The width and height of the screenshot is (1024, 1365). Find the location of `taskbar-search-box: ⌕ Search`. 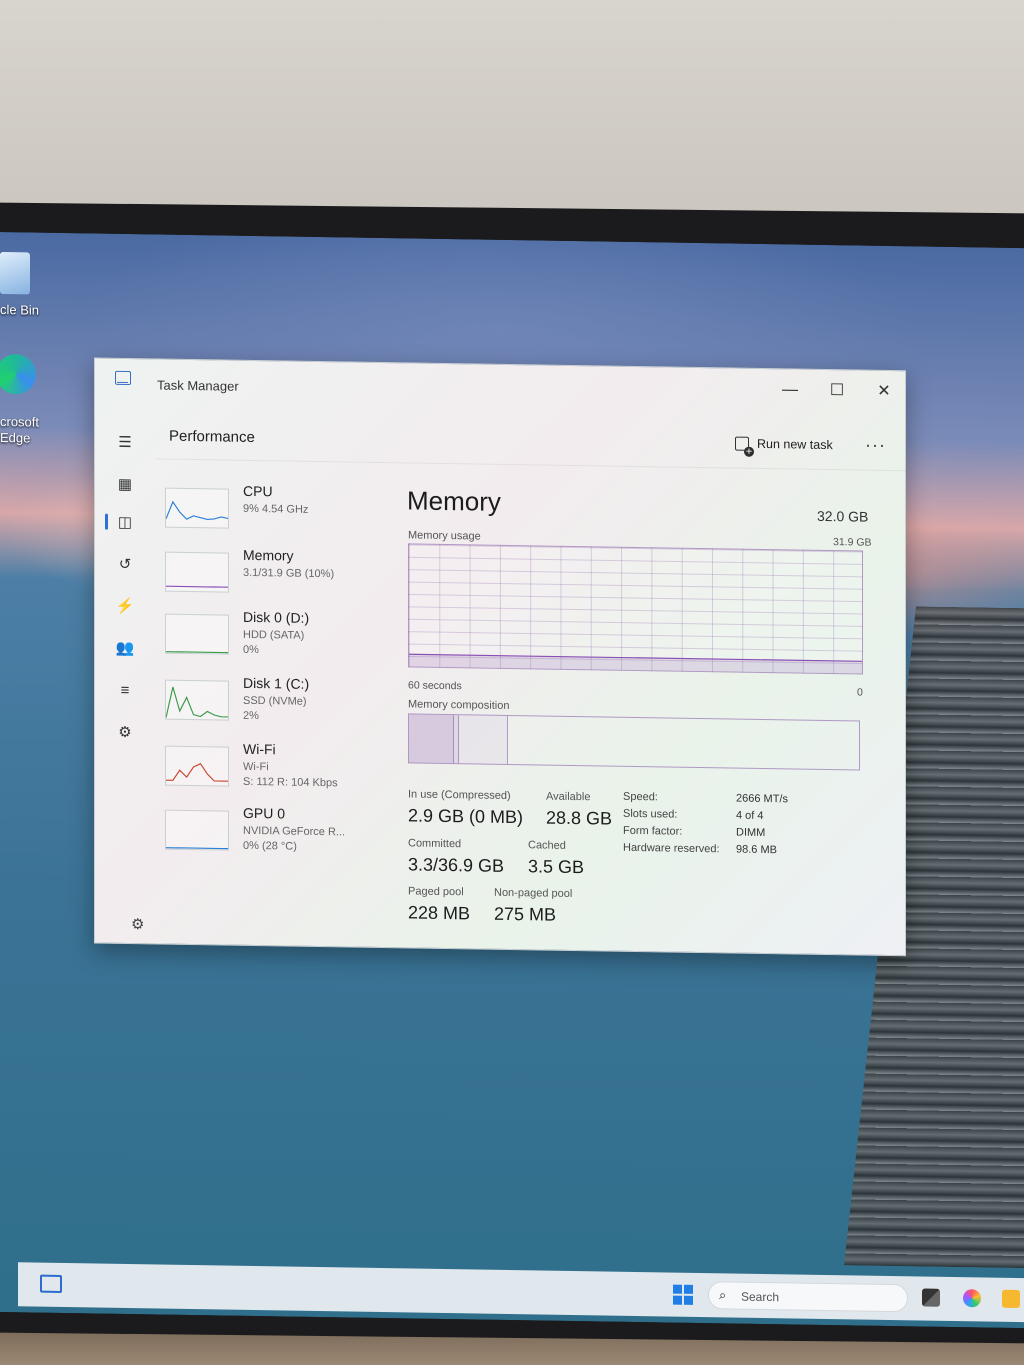

taskbar-search-box: ⌕ Search is located at coordinates (808, 1297).